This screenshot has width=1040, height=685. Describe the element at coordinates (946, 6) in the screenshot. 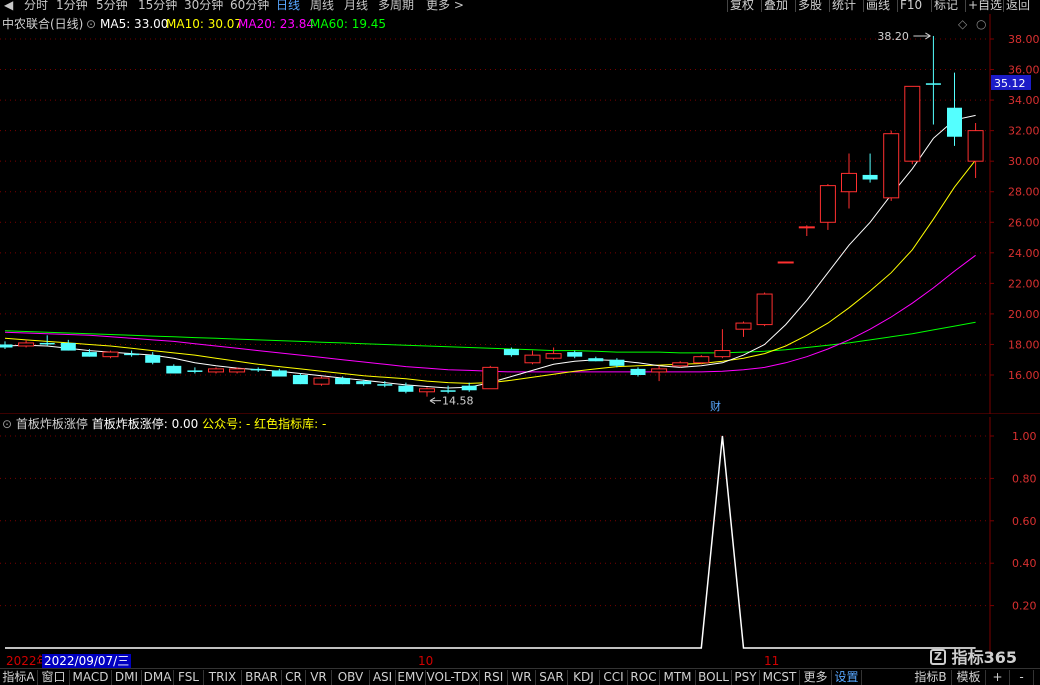

I see `toolbar-button-6: 标记` at that location.